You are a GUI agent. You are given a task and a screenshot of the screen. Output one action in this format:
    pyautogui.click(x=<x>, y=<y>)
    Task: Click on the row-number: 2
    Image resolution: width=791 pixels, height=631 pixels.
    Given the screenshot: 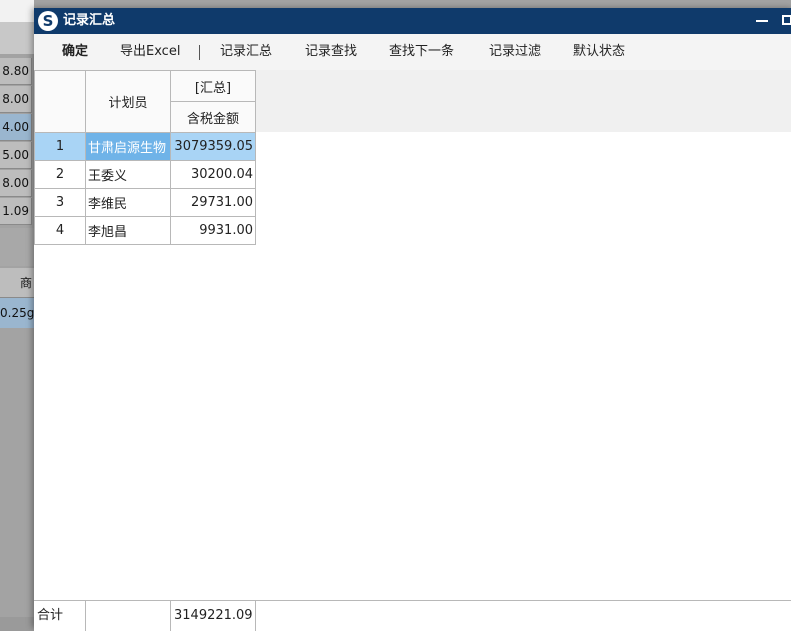 What is the action you would take?
    pyautogui.click(x=60, y=174)
    